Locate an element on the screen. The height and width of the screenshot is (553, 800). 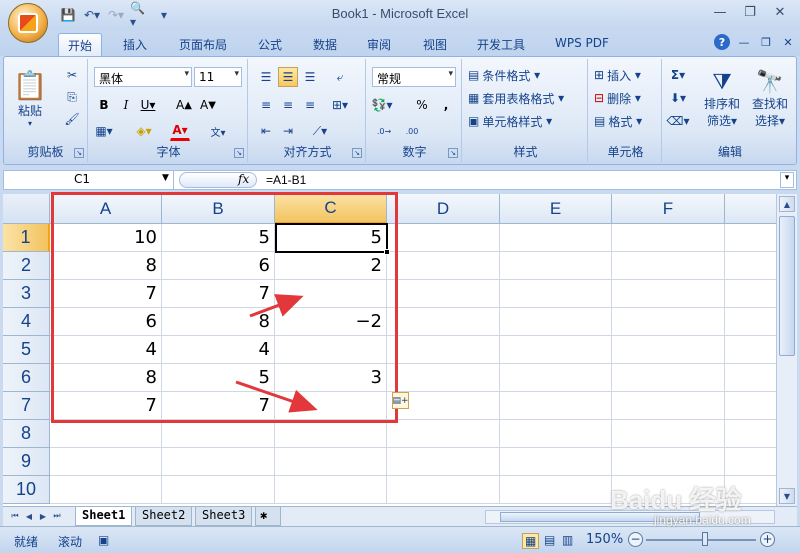
zoom-slider is located at coordinates (701, 540).